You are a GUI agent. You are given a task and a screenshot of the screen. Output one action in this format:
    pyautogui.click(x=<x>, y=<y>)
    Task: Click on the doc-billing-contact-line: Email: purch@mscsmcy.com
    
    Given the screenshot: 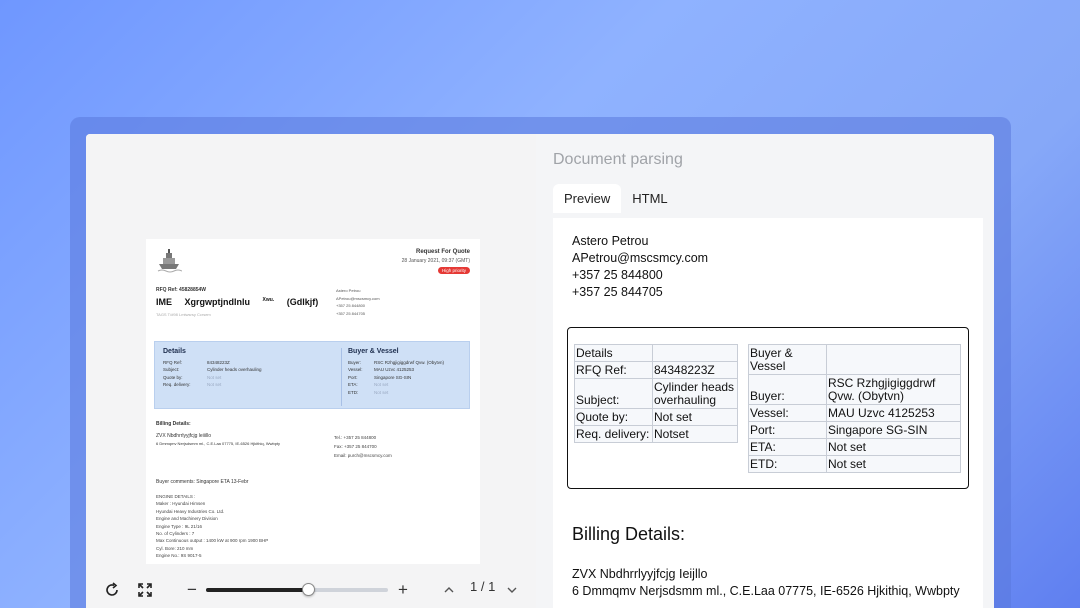 What is the action you would take?
    pyautogui.click(x=363, y=455)
    